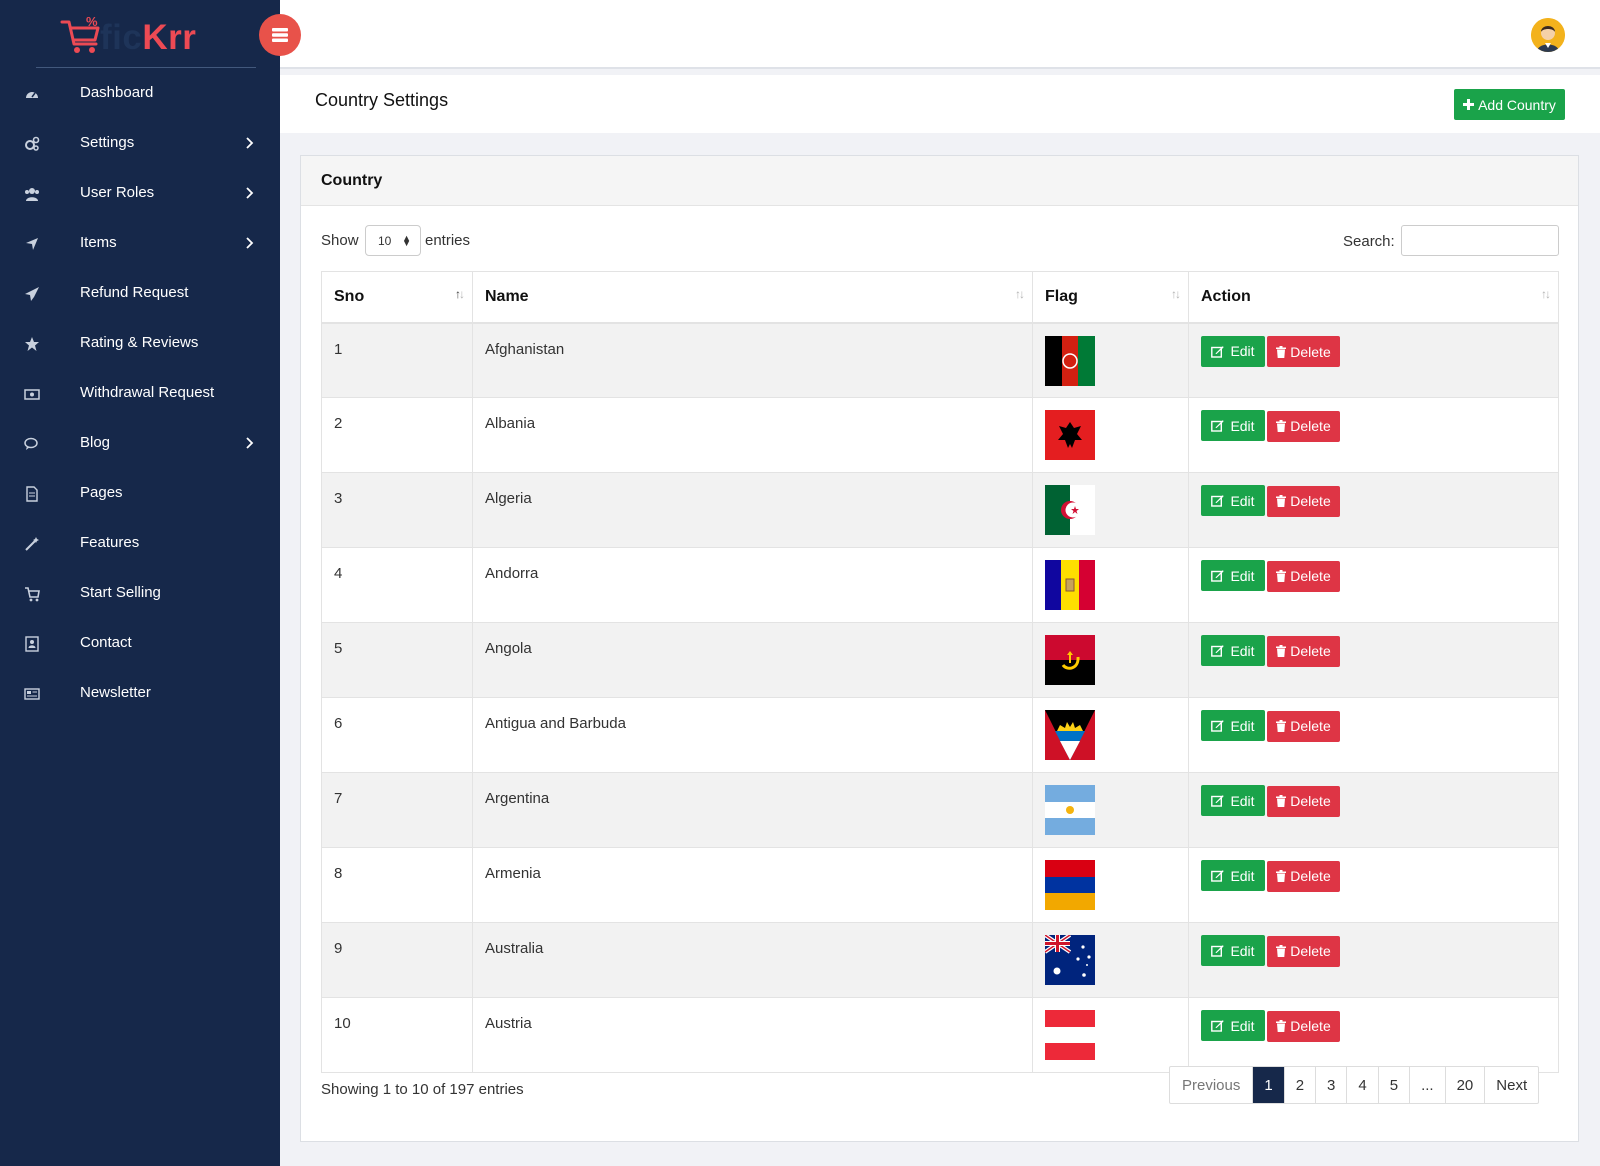 The height and width of the screenshot is (1166, 1600). I want to click on pagination-next: Next, so click(1511, 1085).